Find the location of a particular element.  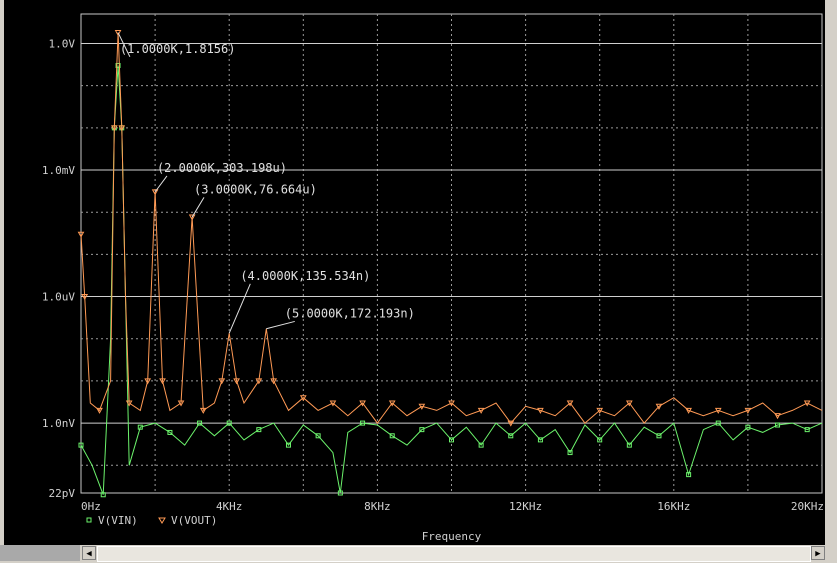

x-tick-label: 8KHz is located at coordinates (377, 506).